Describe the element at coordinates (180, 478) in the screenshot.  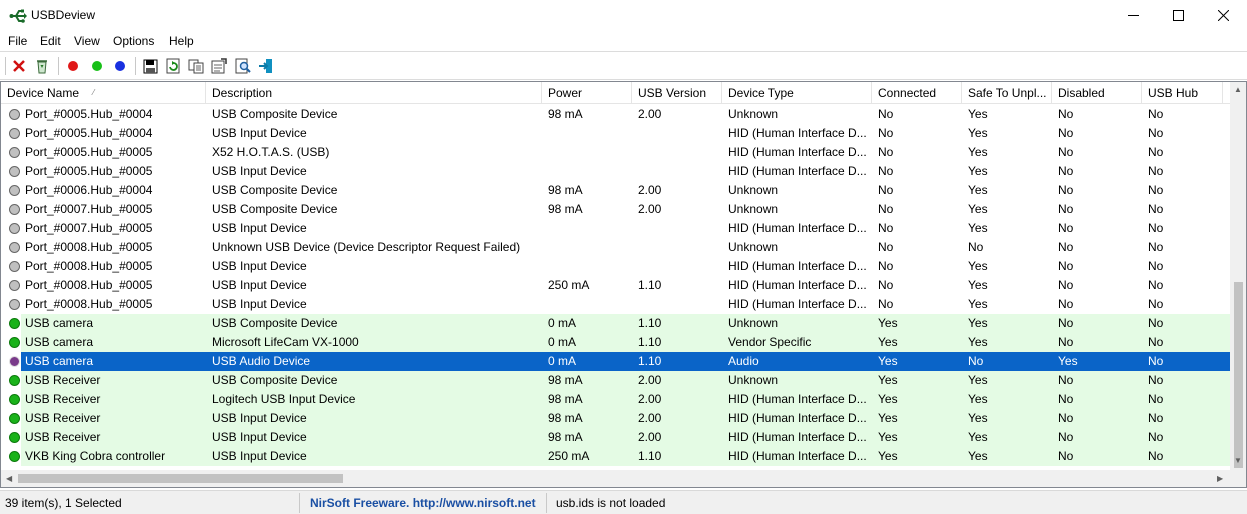
I see `horizontal-scroll-thumb` at that location.